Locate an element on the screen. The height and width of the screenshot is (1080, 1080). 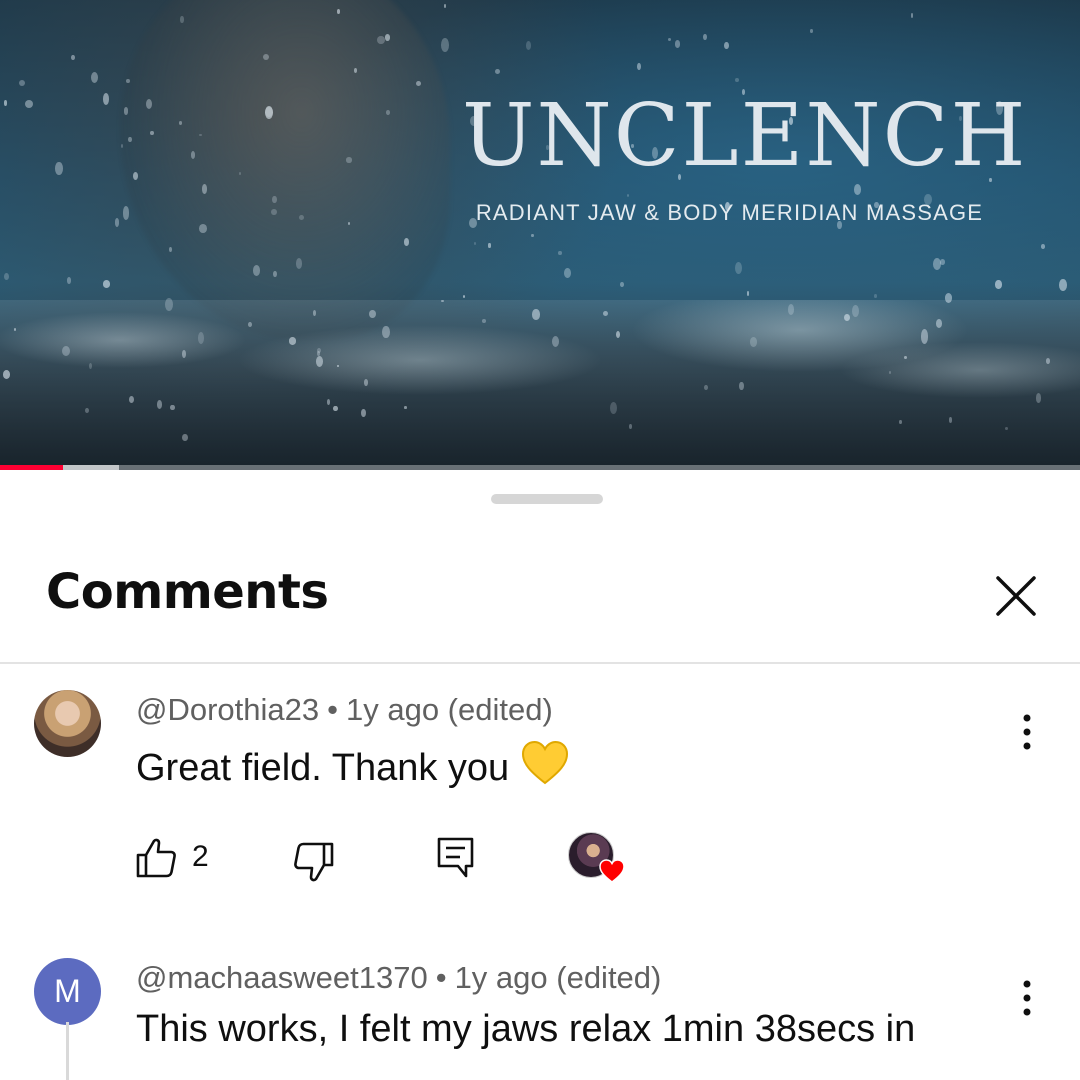
comment-text-content: Great field. Thank you is located at coordinates (323, 768).